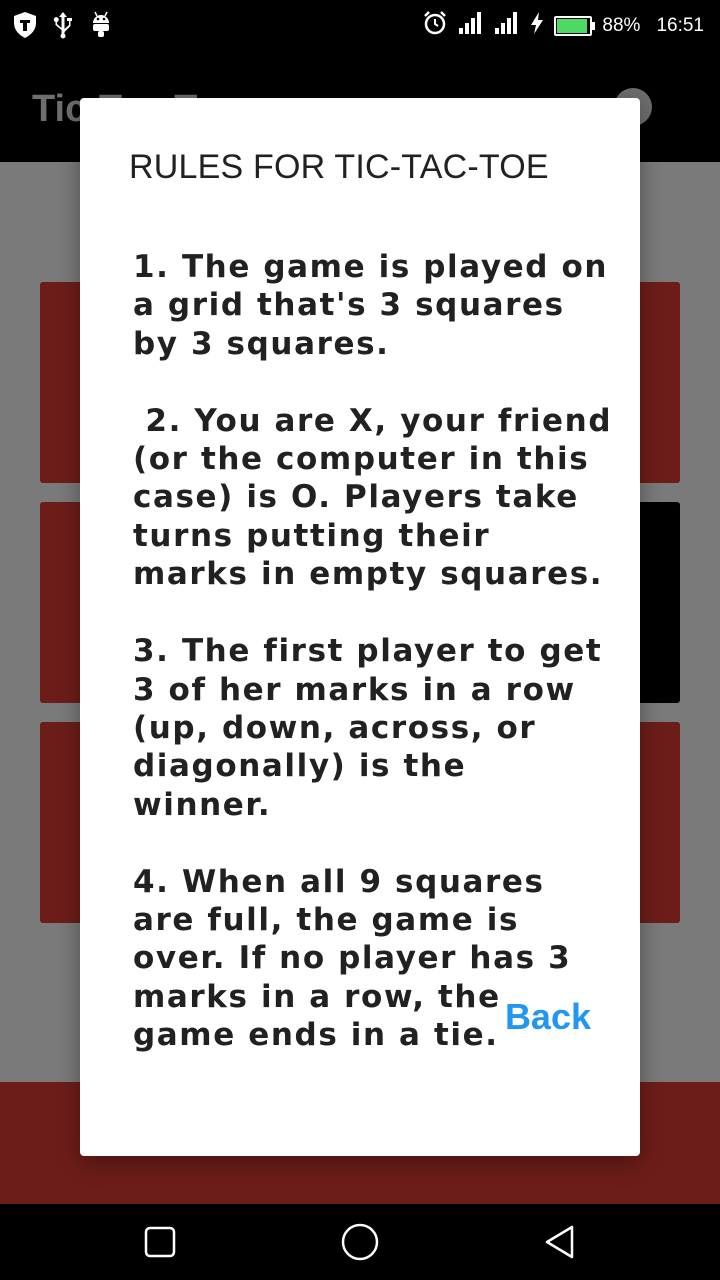  What do you see at coordinates (560, 1242) in the screenshot?
I see `back-icon` at bounding box center [560, 1242].